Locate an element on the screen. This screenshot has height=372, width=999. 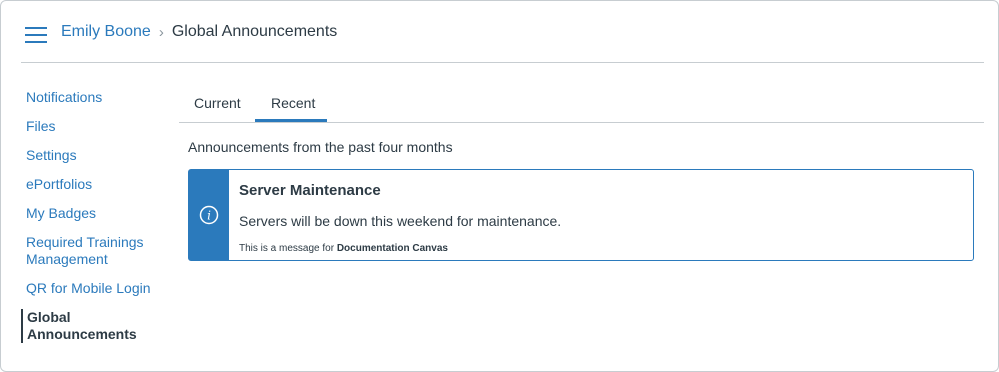
header-divider is located at coordinates (502, 62).